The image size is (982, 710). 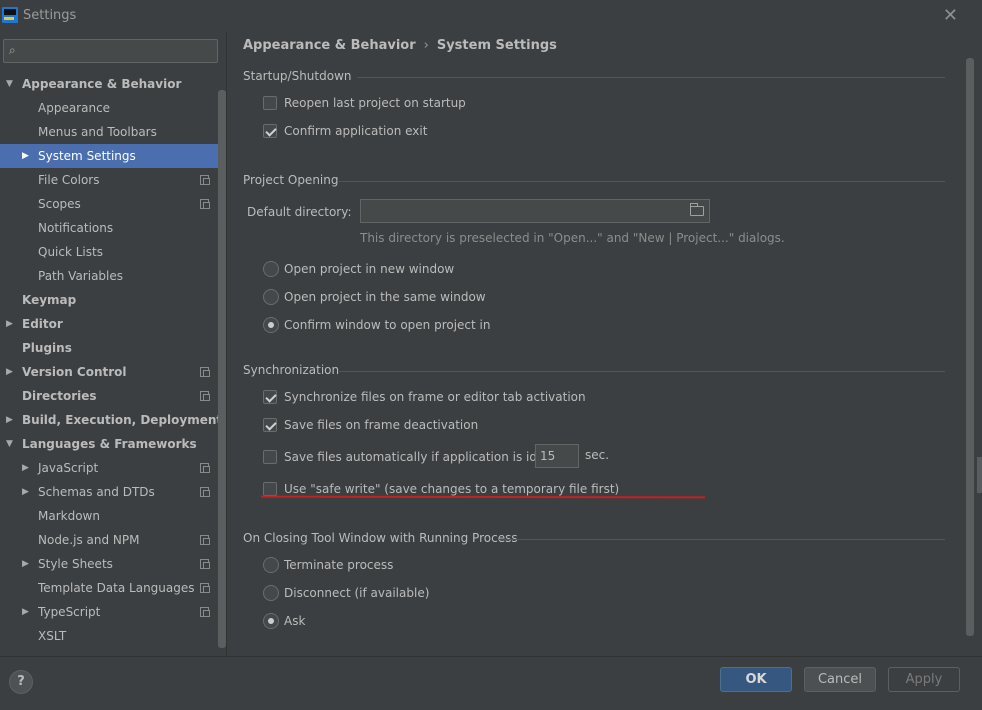 What do you see at coordinates (120, 51) in the screenshot?
I see `search-input` at bounding box center [120, 51].